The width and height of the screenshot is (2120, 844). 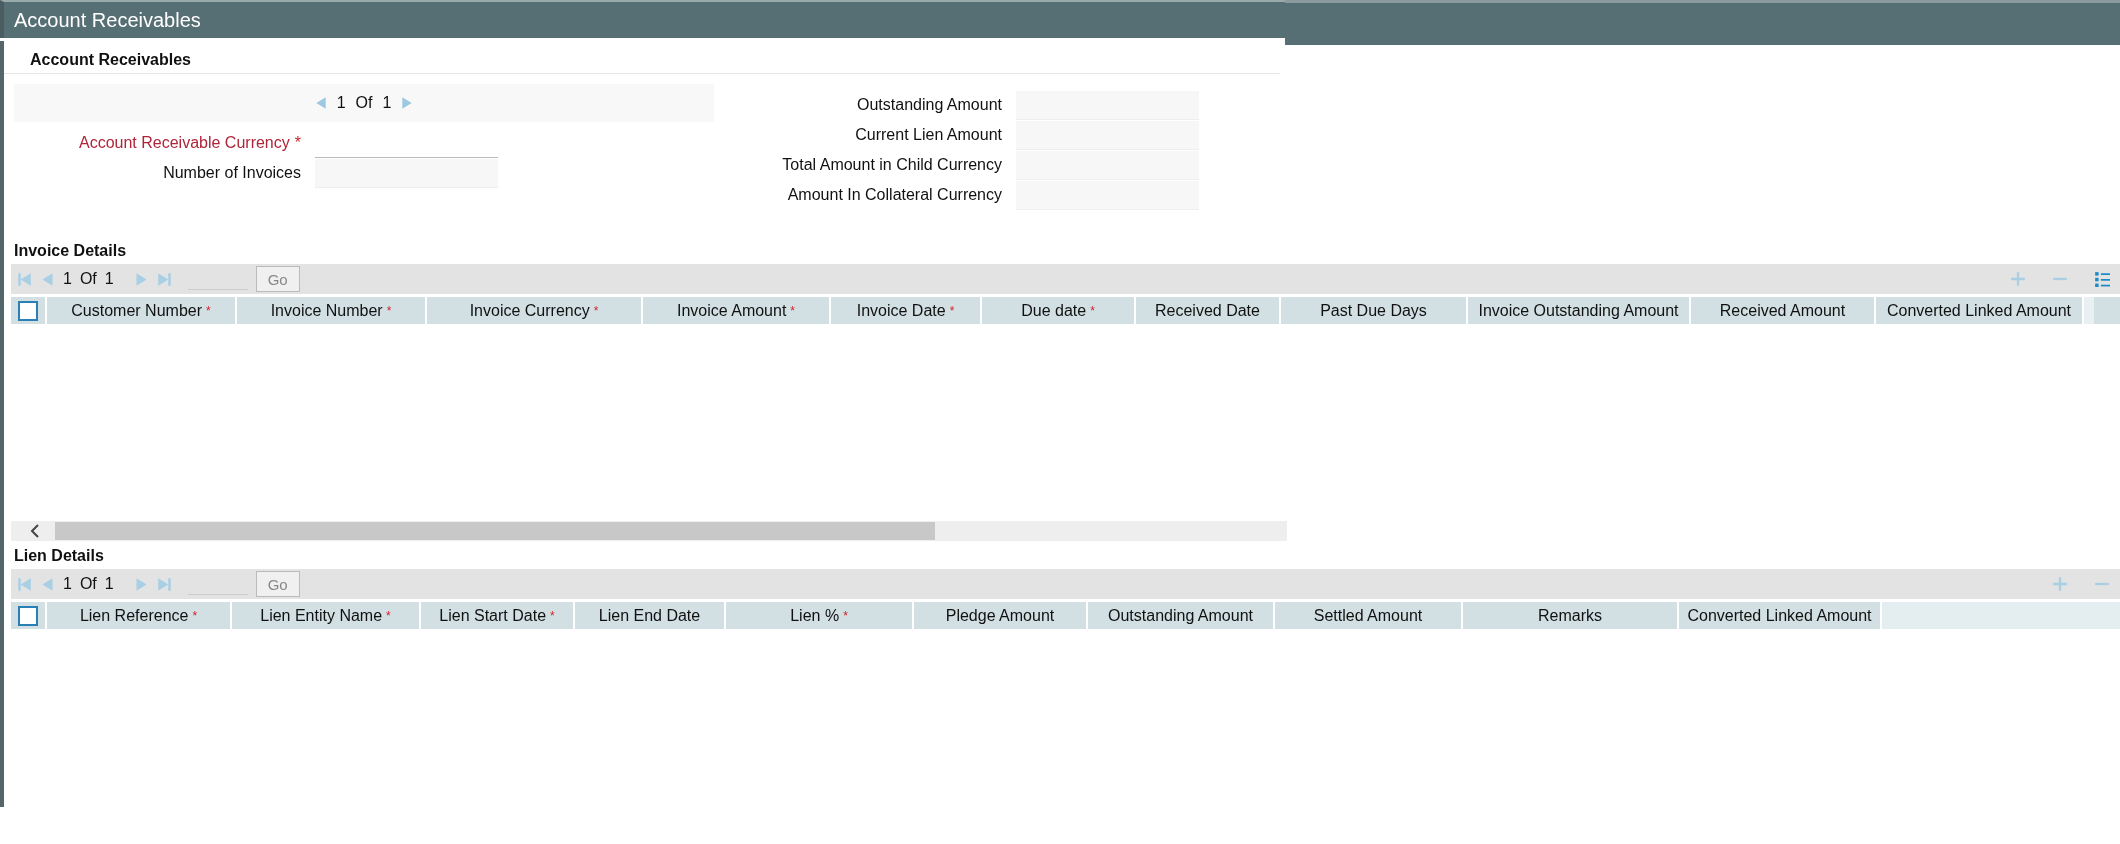 What do you see at coordinates (232, 173) in the screenshot?
I see `field-label: Number of Invoices` at bounding box center [232, 173].